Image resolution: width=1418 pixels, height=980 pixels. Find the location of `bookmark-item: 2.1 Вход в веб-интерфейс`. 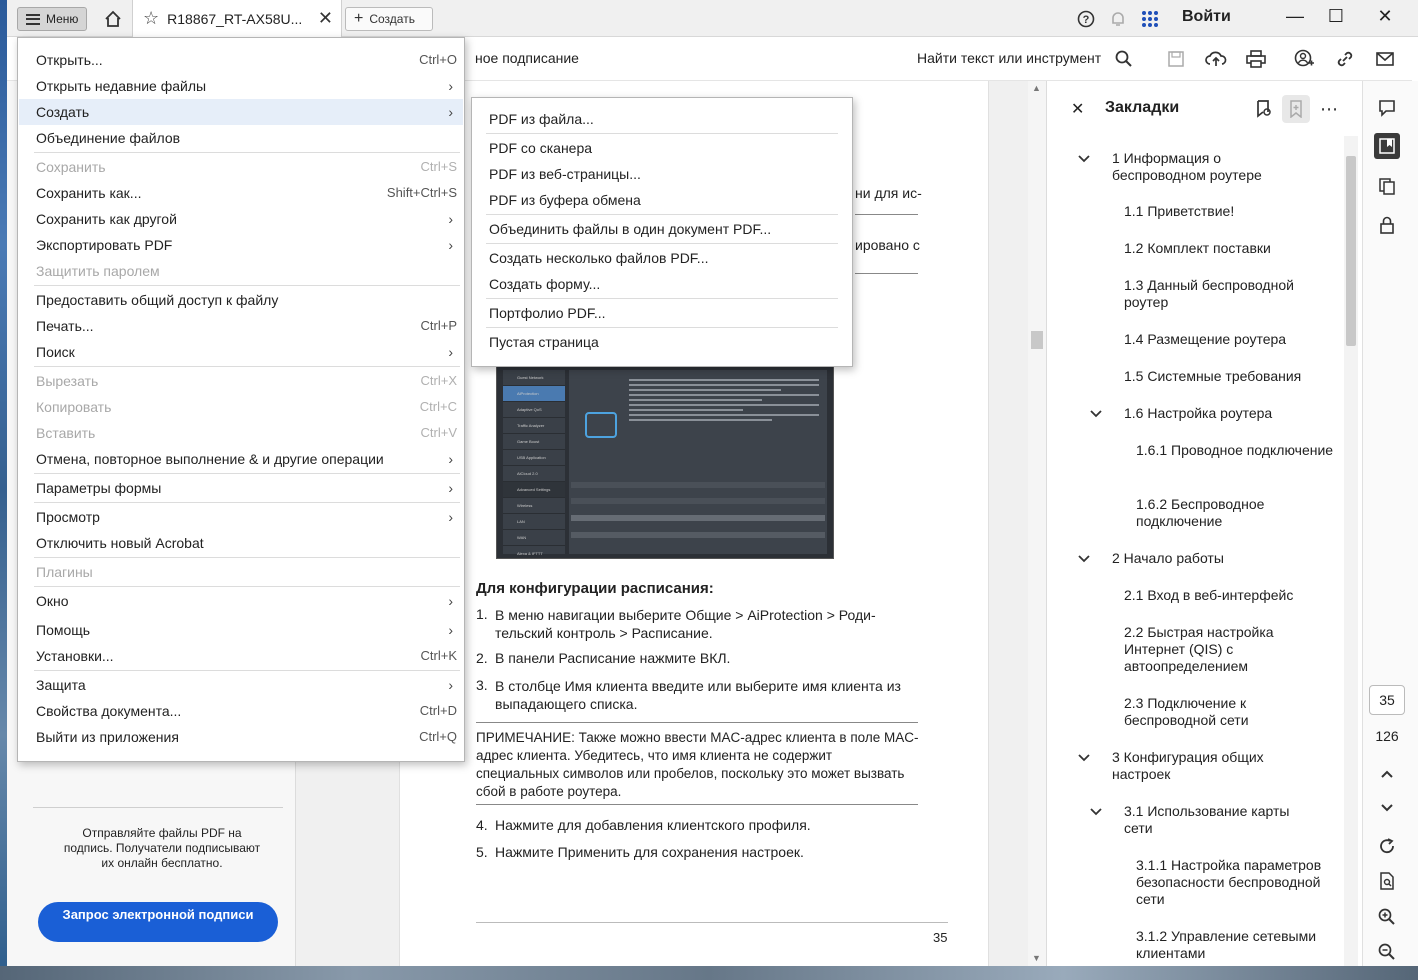

bookmark-item: 2.1 Вход в веб-интерфейс is located at coordinates (1220, 595).